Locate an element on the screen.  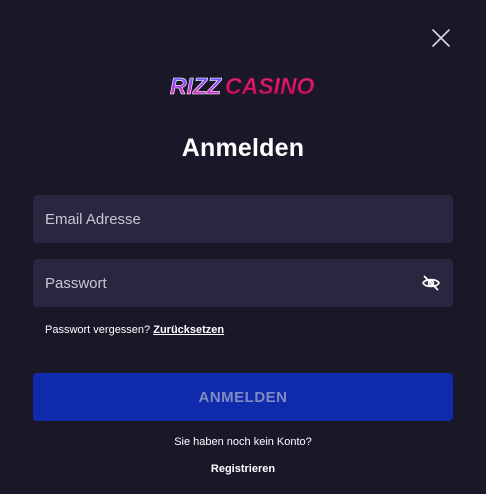
email-field is located at coordinates (243, 219).